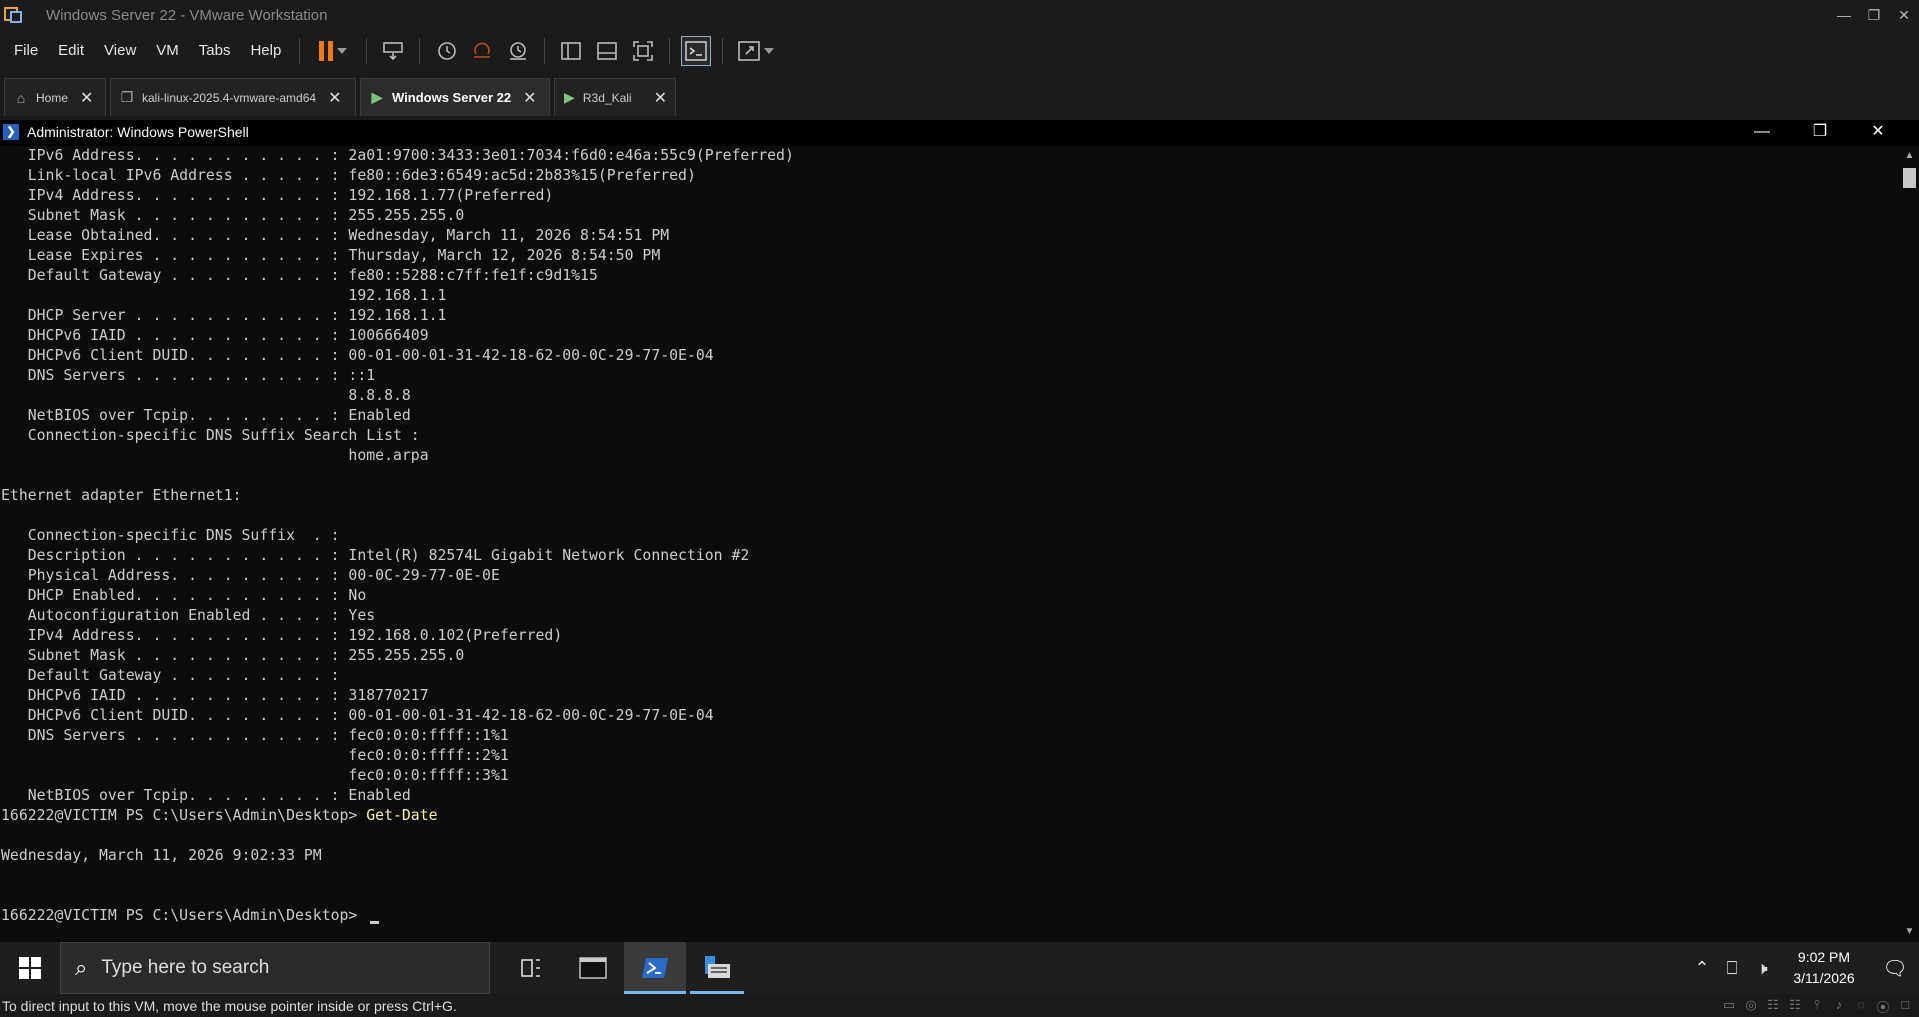 Image resolution: width=1919 pixels, height=1017 pixels. I want to click on console-line: DNS Servers . . . . . . . . . . . : ::1, so click(397, 376).